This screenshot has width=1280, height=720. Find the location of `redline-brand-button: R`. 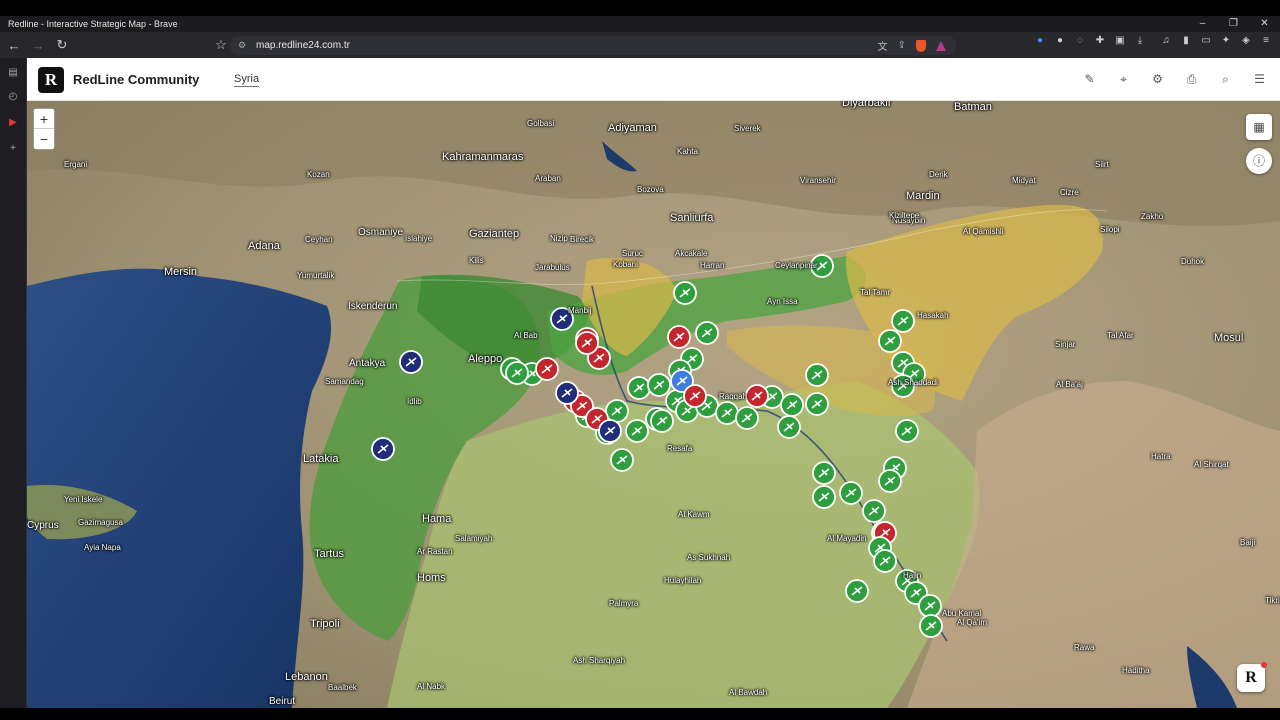

redline-brand-button: R is located at coordinates (1252, 677).